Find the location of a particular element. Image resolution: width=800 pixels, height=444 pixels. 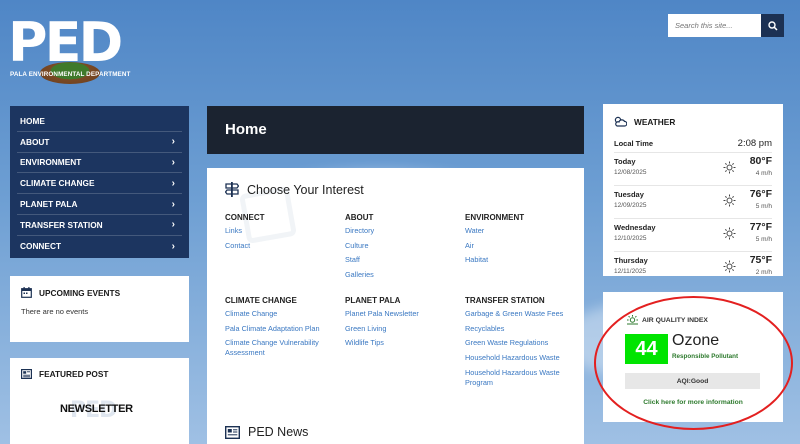

interest-link: Air is located at coordinates (494, 246).